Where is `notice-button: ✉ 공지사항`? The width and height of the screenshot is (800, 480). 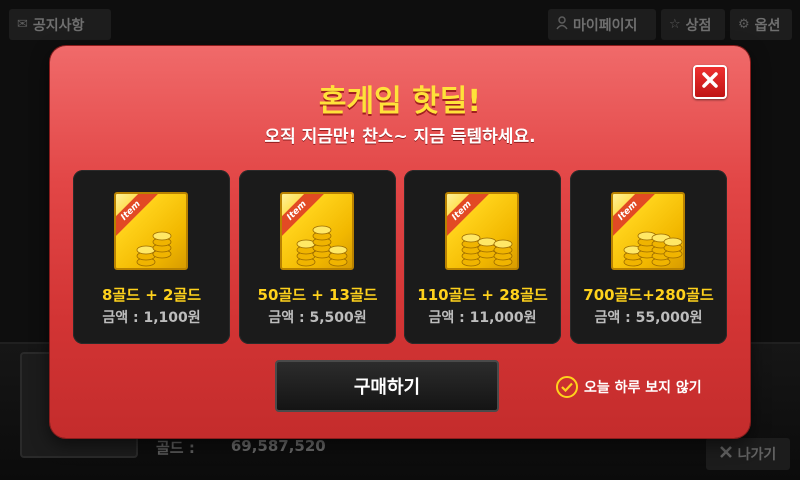
notice-button: ✉ 공지사항 is located at coordinates (60, 24).